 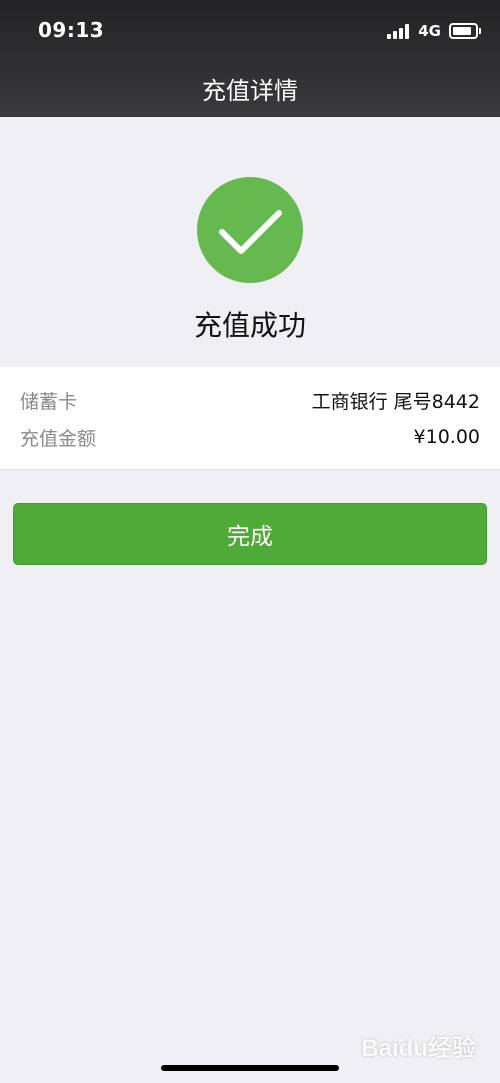 What do you see at coordinates (250, 1068) in the screenshot?
I see `home-indicator` at bounding box center [250, 1068].